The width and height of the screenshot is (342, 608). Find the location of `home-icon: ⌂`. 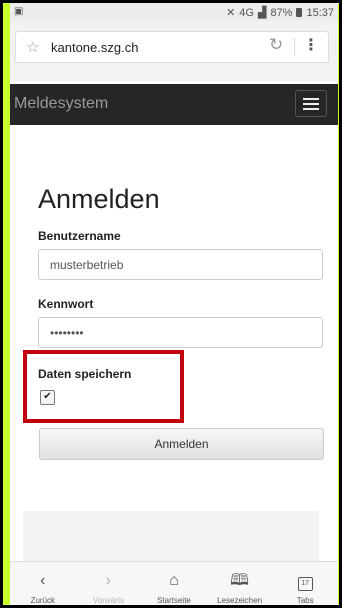

home-icon: ⌂ is located at coordinates (174, 580).